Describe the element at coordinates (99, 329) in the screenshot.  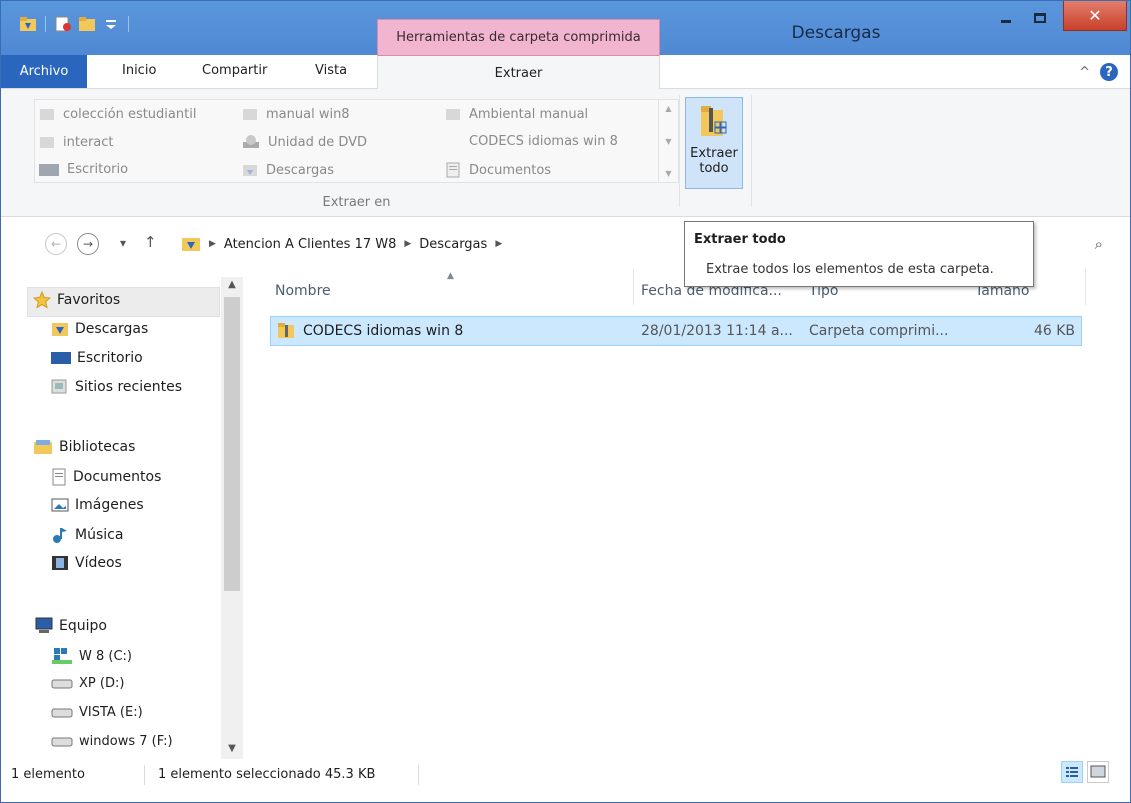
I see `nav-descargas: Descargas` at that location.